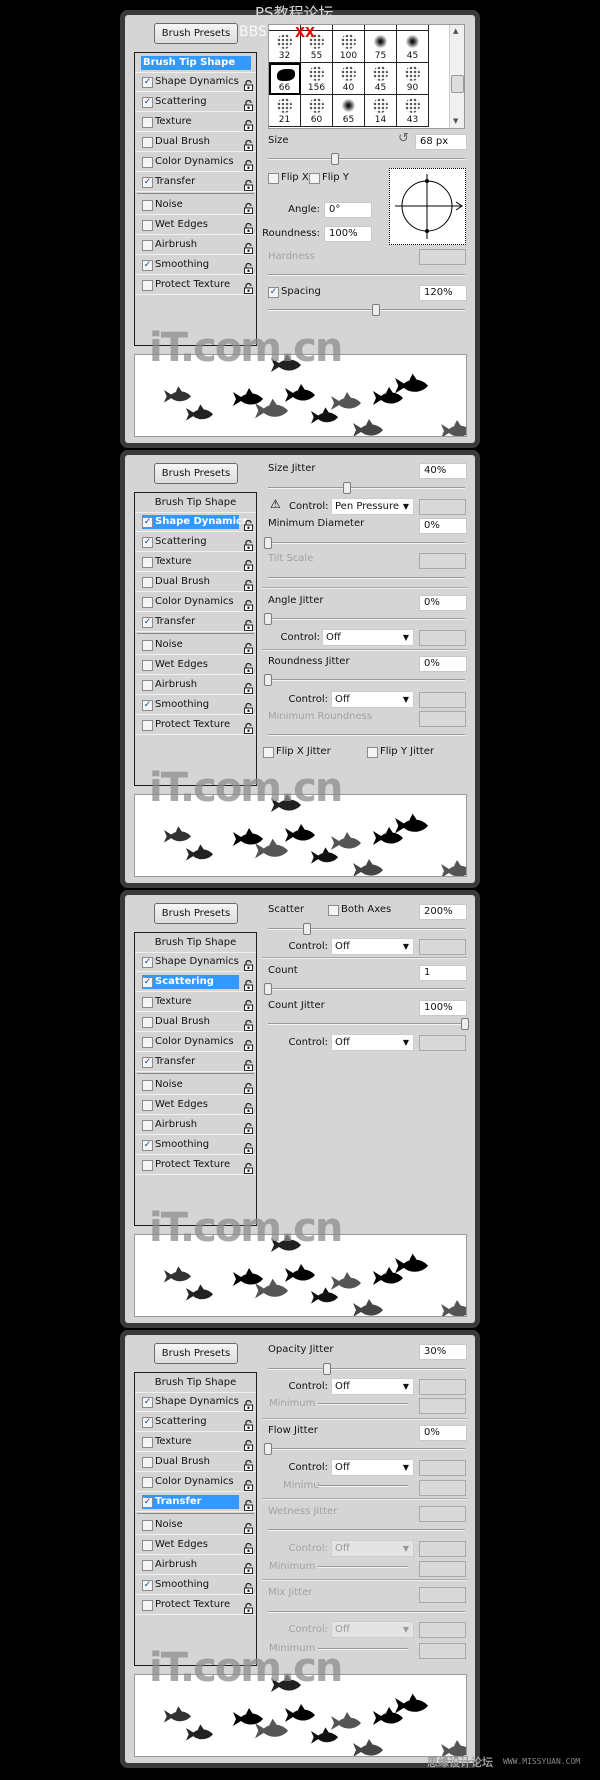 The width and height of the screenshot is (600, 1780). What do you see at coordinates (317, 111) in the screenshot?
I see `brush-preset-cell: 60` at bounding box center [317, 111].